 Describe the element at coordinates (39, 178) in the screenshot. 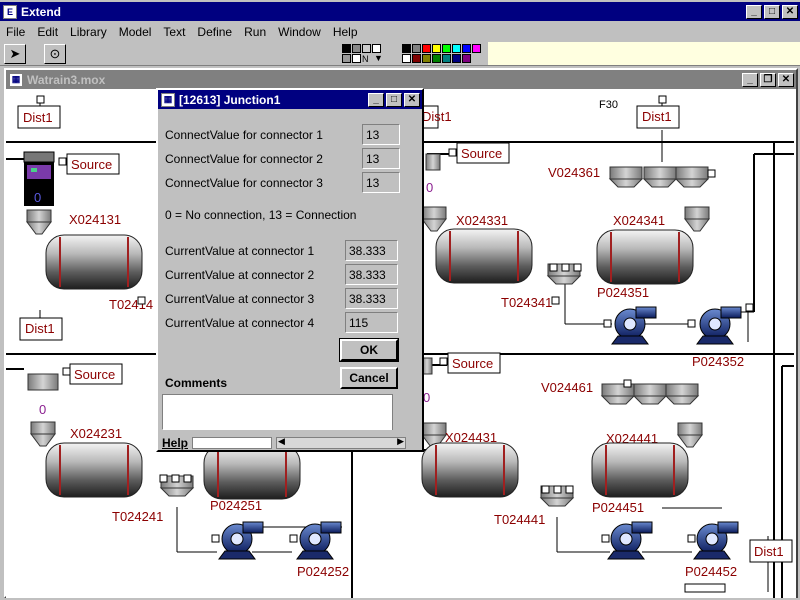

I see `junction-block-a: 0` at that location.